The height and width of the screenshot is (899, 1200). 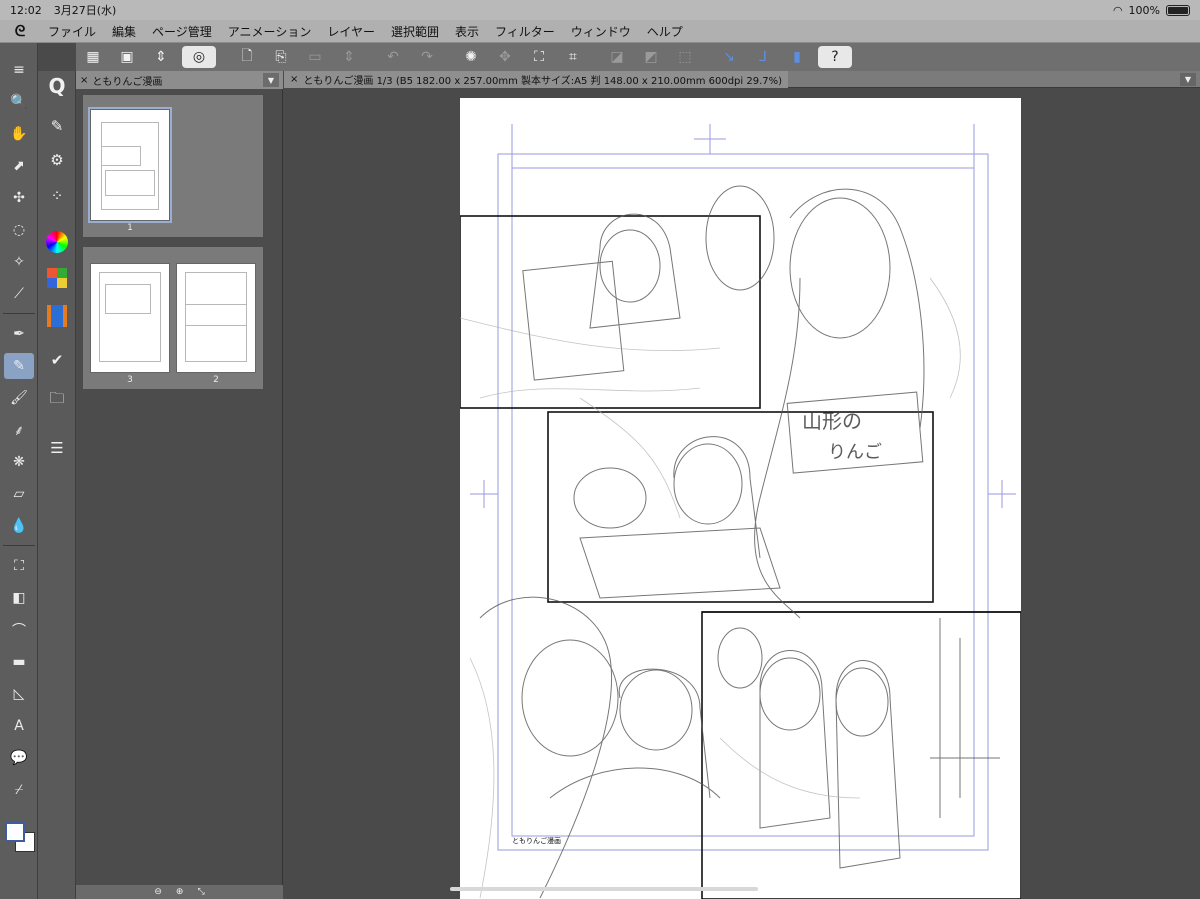 What do you see at coordinates (57, 400) in the screenshot?
I see `material-folder-icon: 🗀` at bounding box center [57, 400].